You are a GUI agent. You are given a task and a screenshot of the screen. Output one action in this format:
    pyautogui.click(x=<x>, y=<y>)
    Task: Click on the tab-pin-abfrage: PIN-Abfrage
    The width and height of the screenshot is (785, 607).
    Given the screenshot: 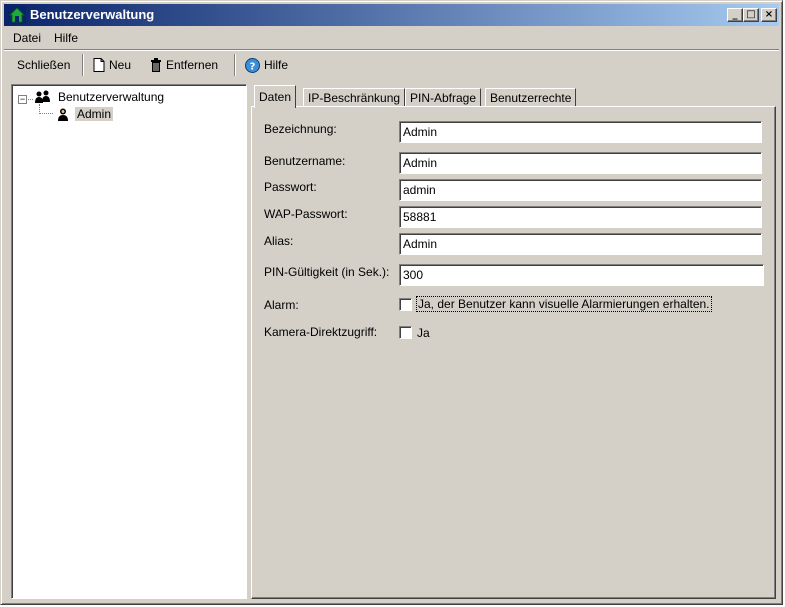 What is the action you would take?
    pyautogui.click(x=443, y=97)
    